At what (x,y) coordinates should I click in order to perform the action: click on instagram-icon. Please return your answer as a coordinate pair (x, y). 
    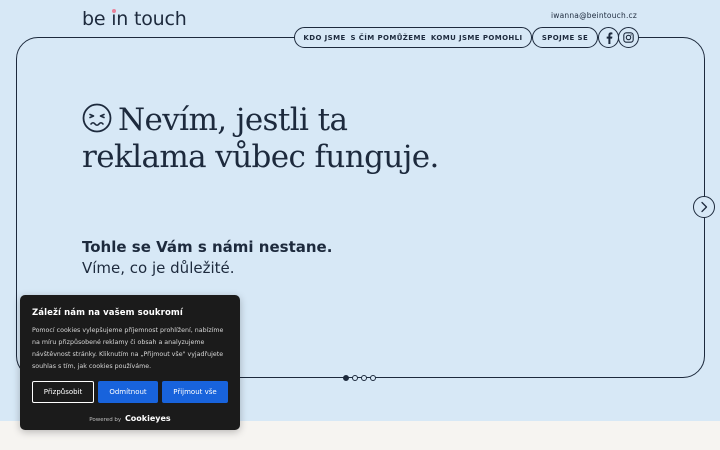
    Looking at the image, I should click on (628, 37).